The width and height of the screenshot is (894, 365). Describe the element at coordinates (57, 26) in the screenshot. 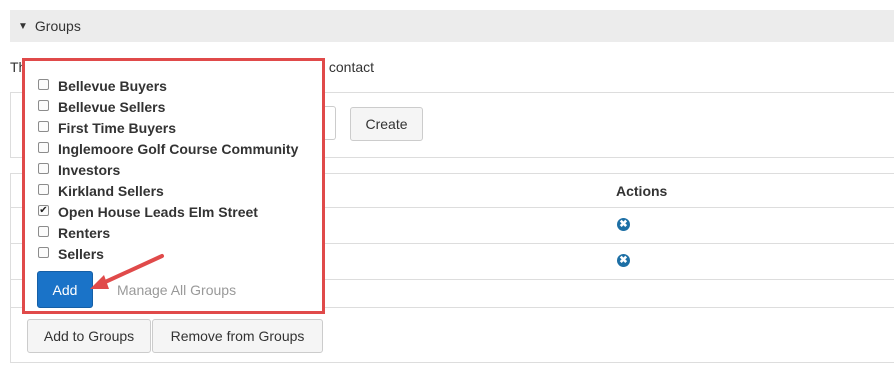

I see `section-title: Groups` at that location.